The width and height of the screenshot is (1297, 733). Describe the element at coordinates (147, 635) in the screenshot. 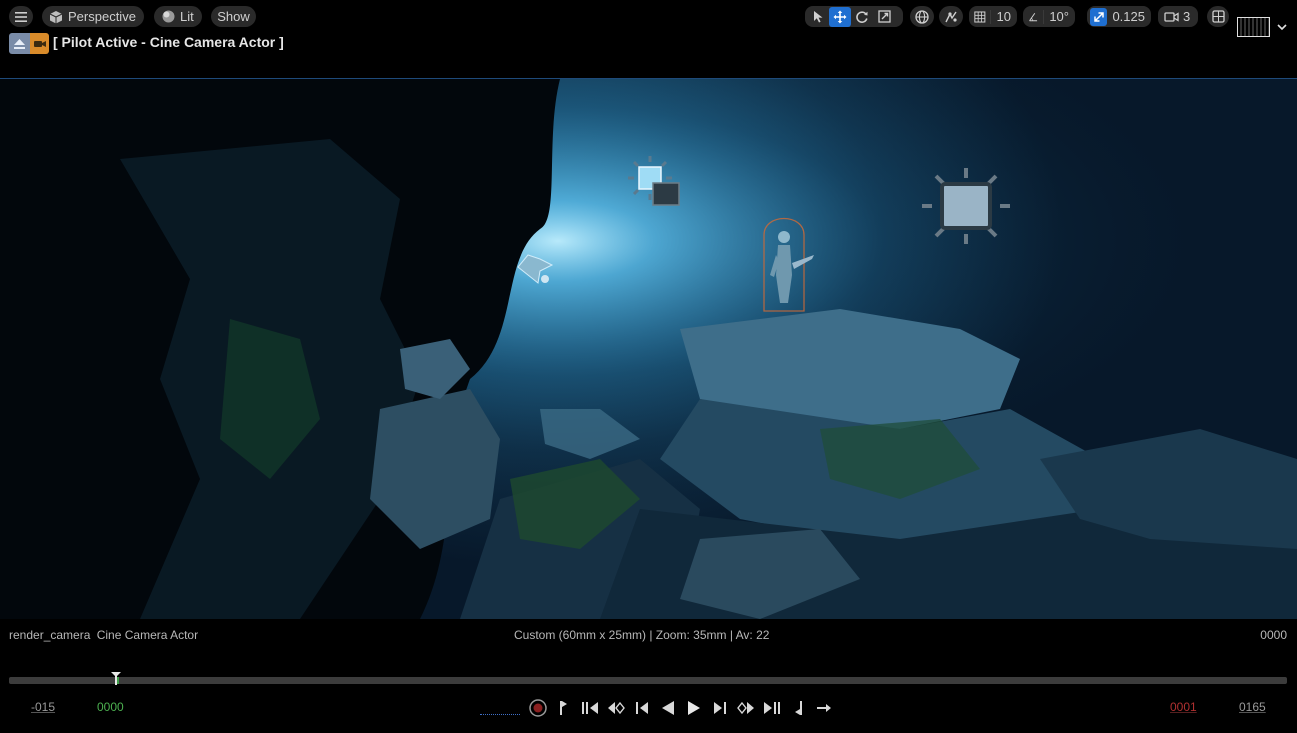

I see `camera-type: Cine Camera Actor` at that location.